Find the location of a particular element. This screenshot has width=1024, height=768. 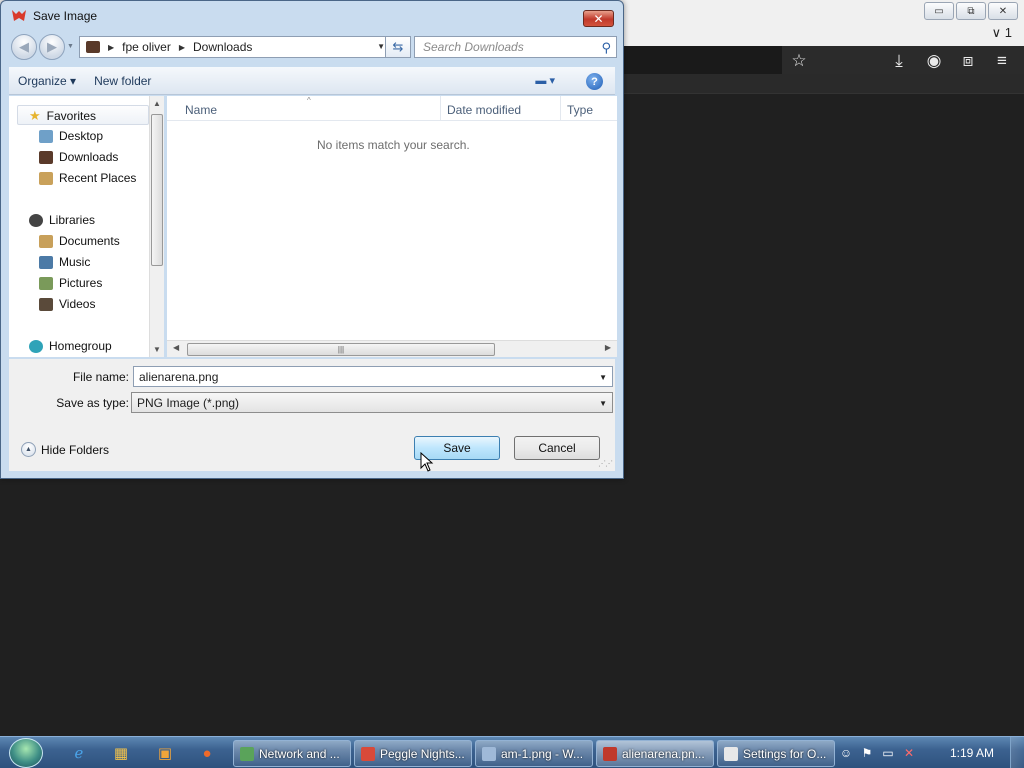

nav-recent-places: Recent Places is located at coordinates (87, 178).